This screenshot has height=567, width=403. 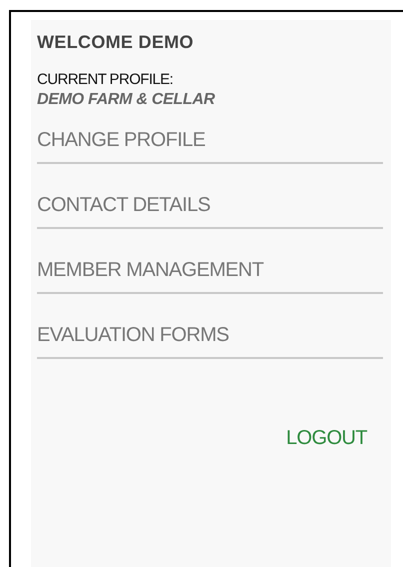 I want to click on logout-link: LOGOUT, so click(x=326, y=438).